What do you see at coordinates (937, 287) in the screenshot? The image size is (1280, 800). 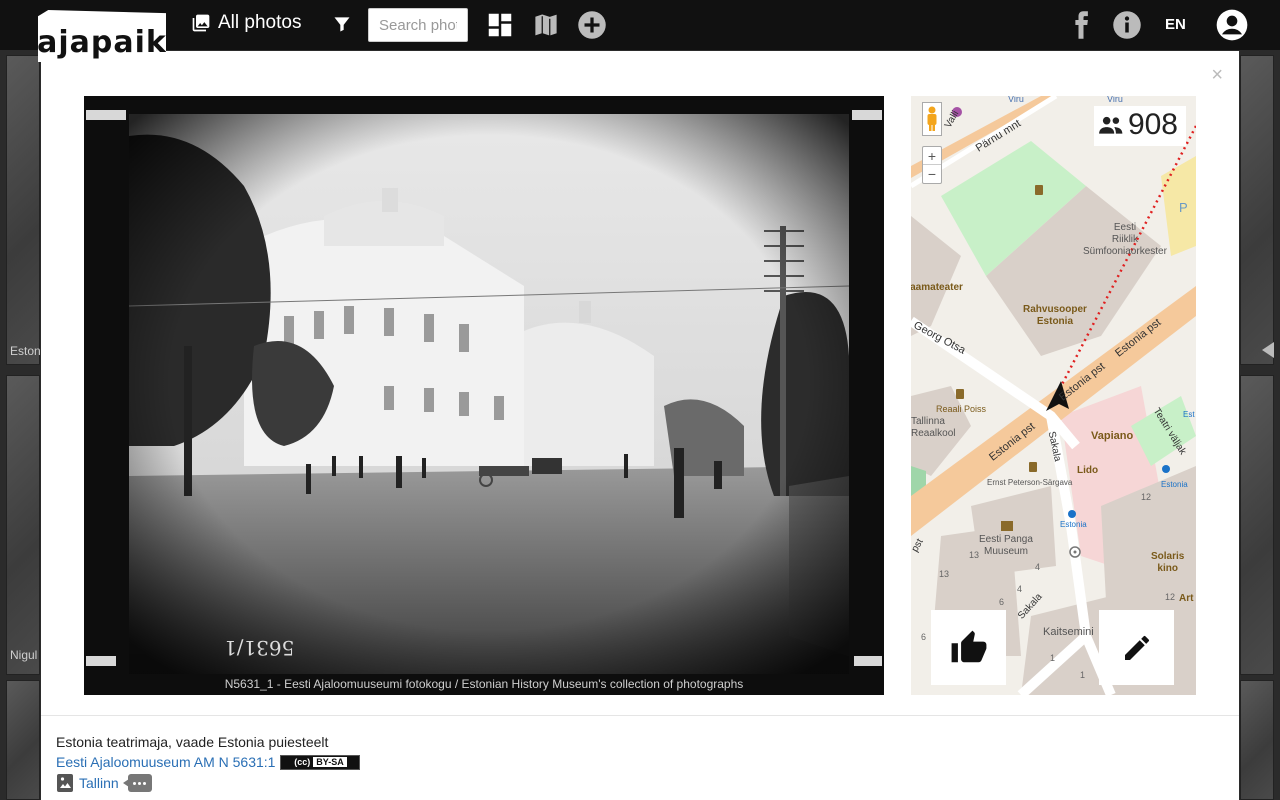 I see `map-label: Draamateater` at bounding box center [937, 287].